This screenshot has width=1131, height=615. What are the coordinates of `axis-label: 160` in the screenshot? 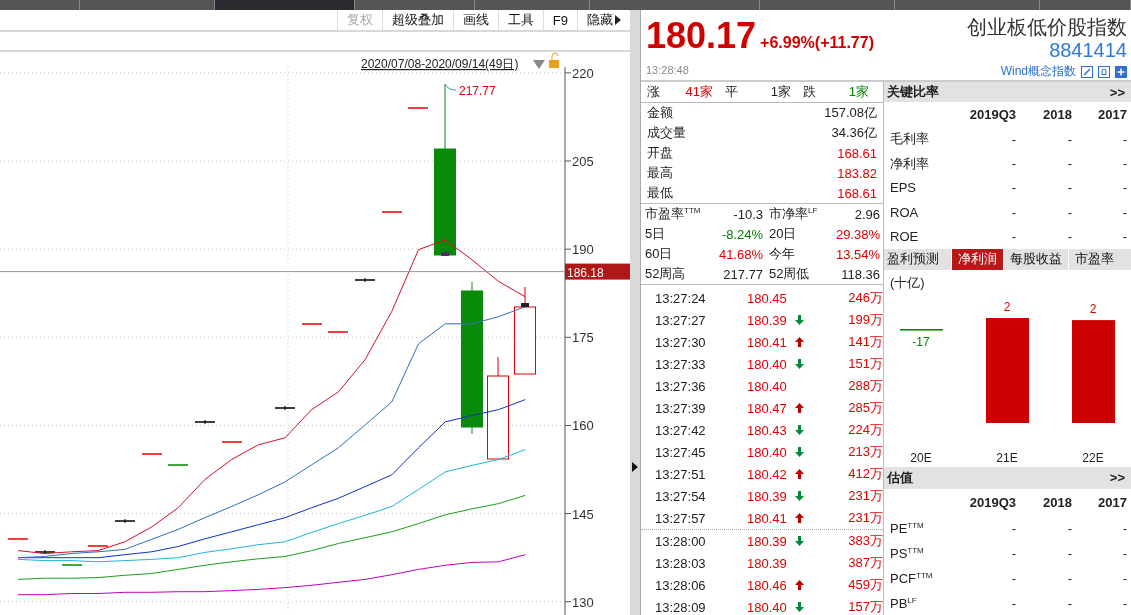 It's located at (583, 426).